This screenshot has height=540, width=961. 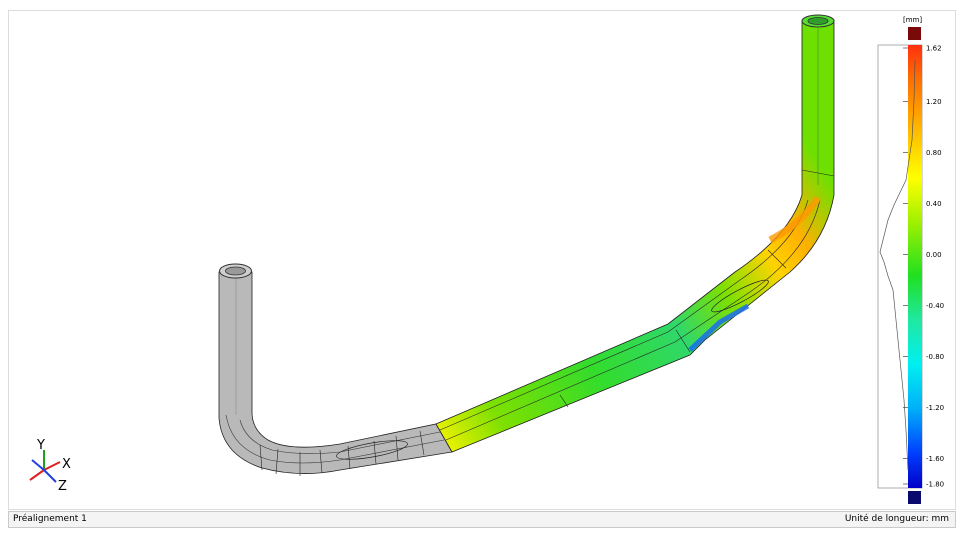 I want to click on legend-overflow-low-swatch, so click(x=914, y=497).